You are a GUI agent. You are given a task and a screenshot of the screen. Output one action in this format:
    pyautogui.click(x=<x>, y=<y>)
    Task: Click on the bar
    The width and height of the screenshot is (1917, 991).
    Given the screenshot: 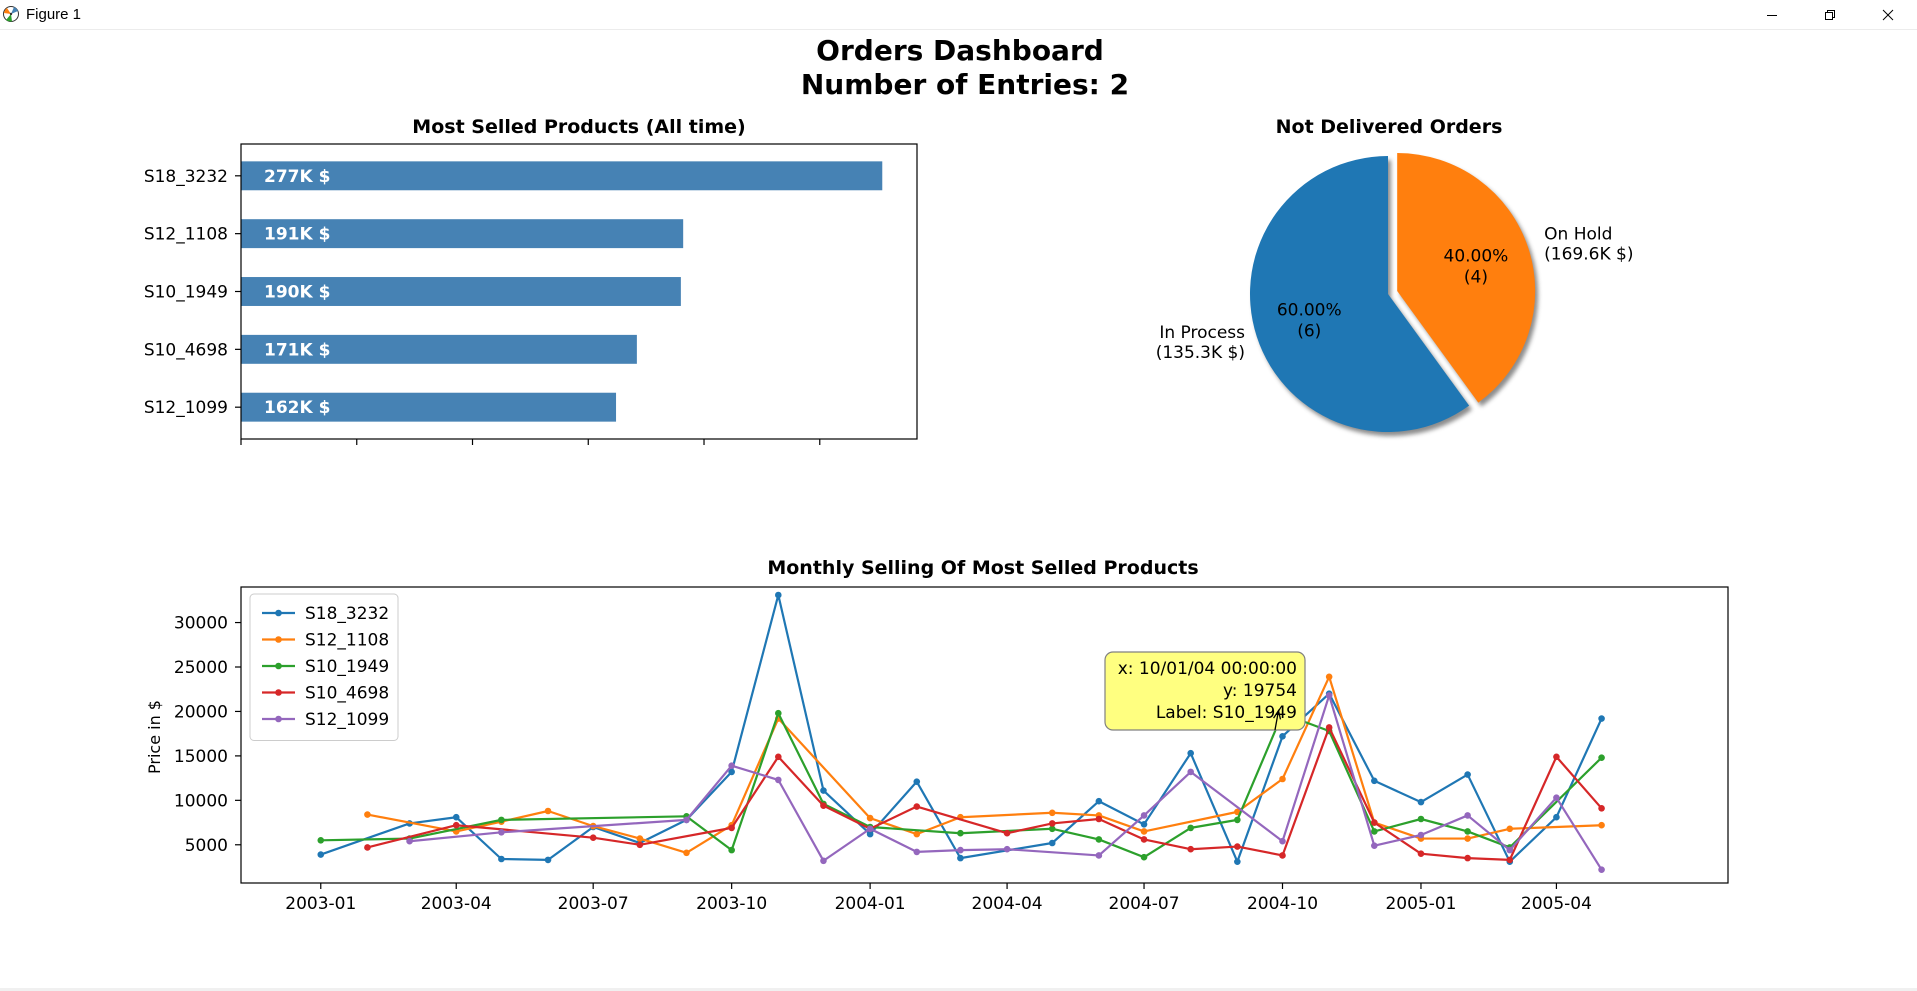 What is the action you would take?
    pyautogui.click(x=562, y=176)
    